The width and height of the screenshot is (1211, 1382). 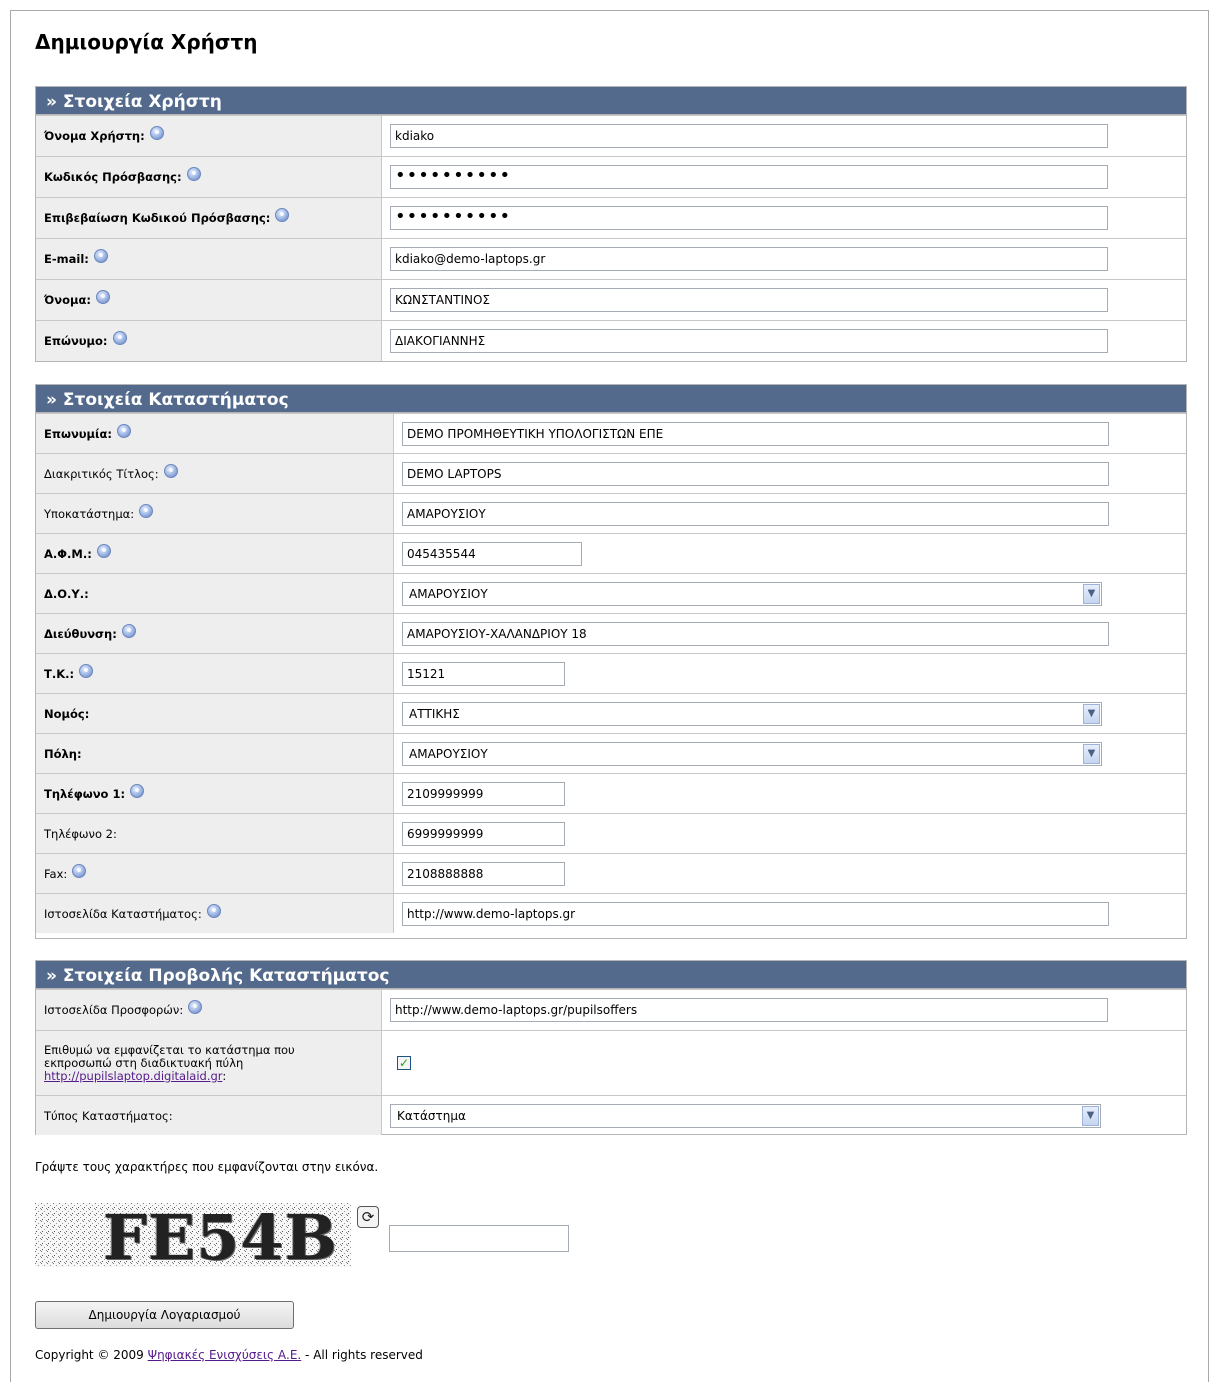 I want to click on label-text: Δ.Ο.Υ.:, so click(x=66, y=593).